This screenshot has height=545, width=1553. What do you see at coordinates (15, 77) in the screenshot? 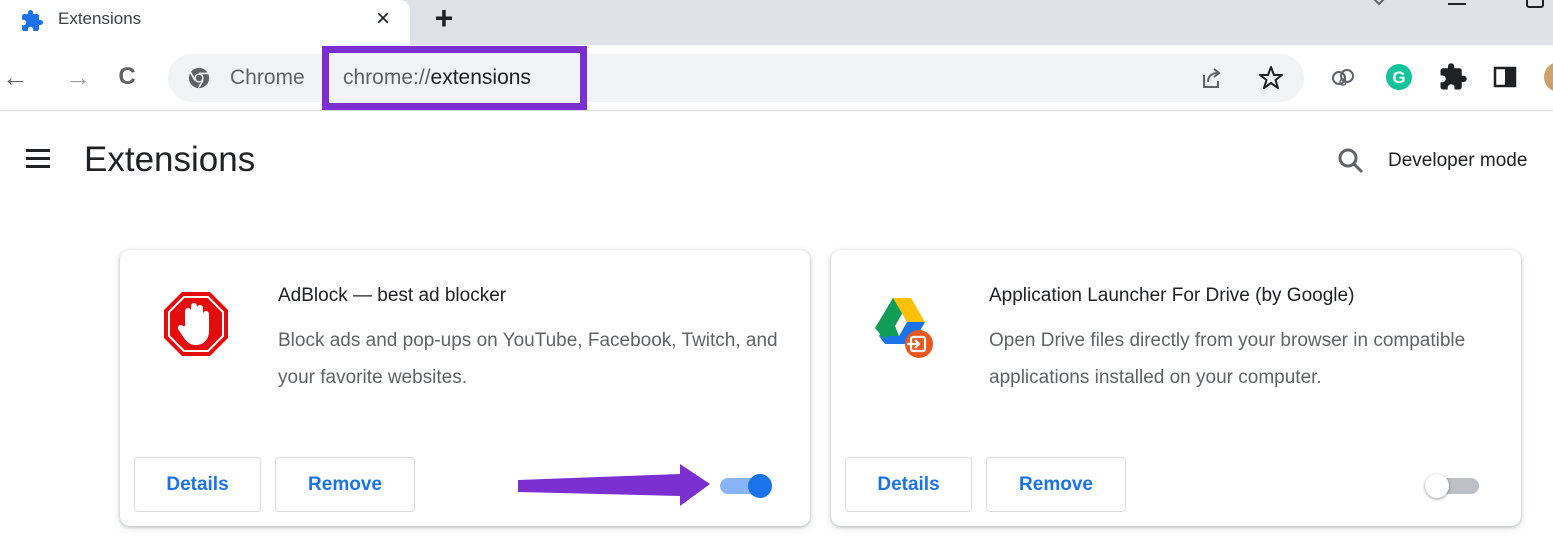
I see `back-button: ←` at bounding box center [15, 77].